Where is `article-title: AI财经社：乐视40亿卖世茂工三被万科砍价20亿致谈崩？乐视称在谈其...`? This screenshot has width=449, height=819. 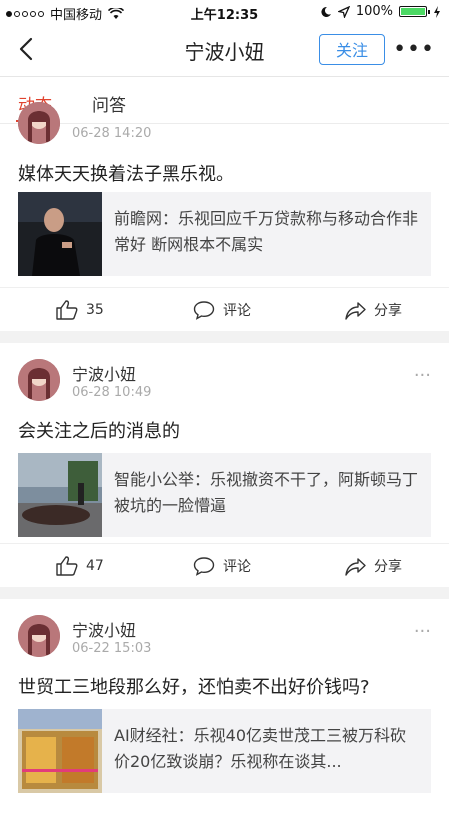 article-title: AI财经社：乐视40亿卖世茂工三被万科砍价20亿致谈崩？乐视称在谈其... is located at coordinates (260, 748).